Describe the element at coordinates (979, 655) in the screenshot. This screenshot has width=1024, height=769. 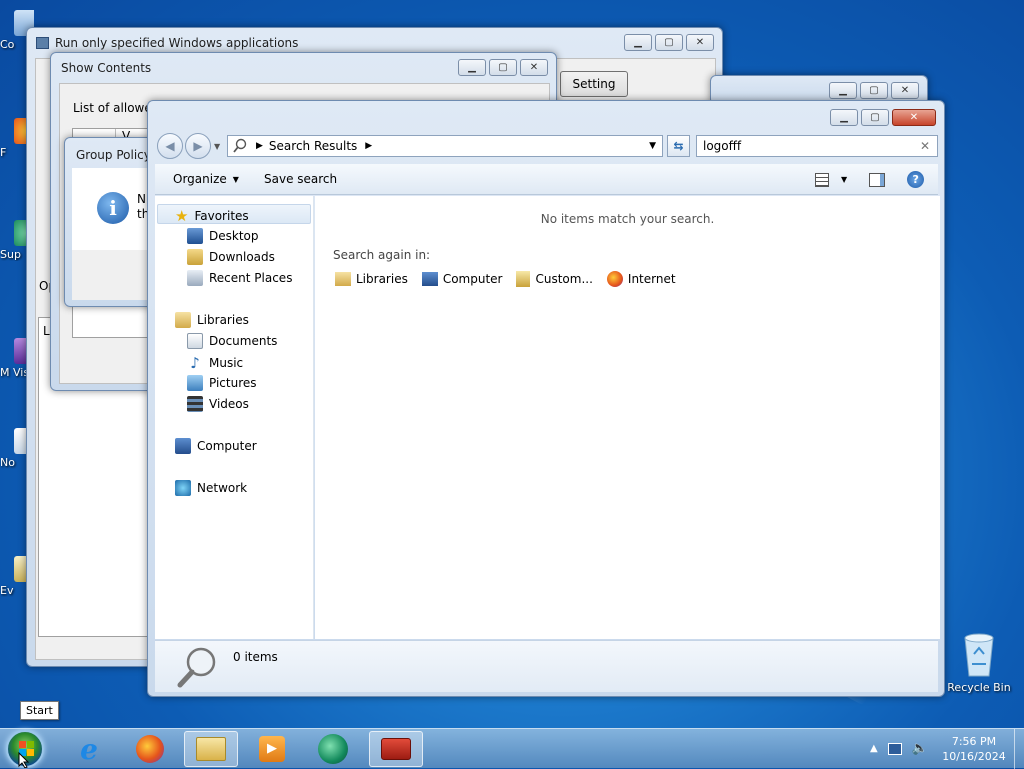
I see `recycle-bin-icon` at that location.